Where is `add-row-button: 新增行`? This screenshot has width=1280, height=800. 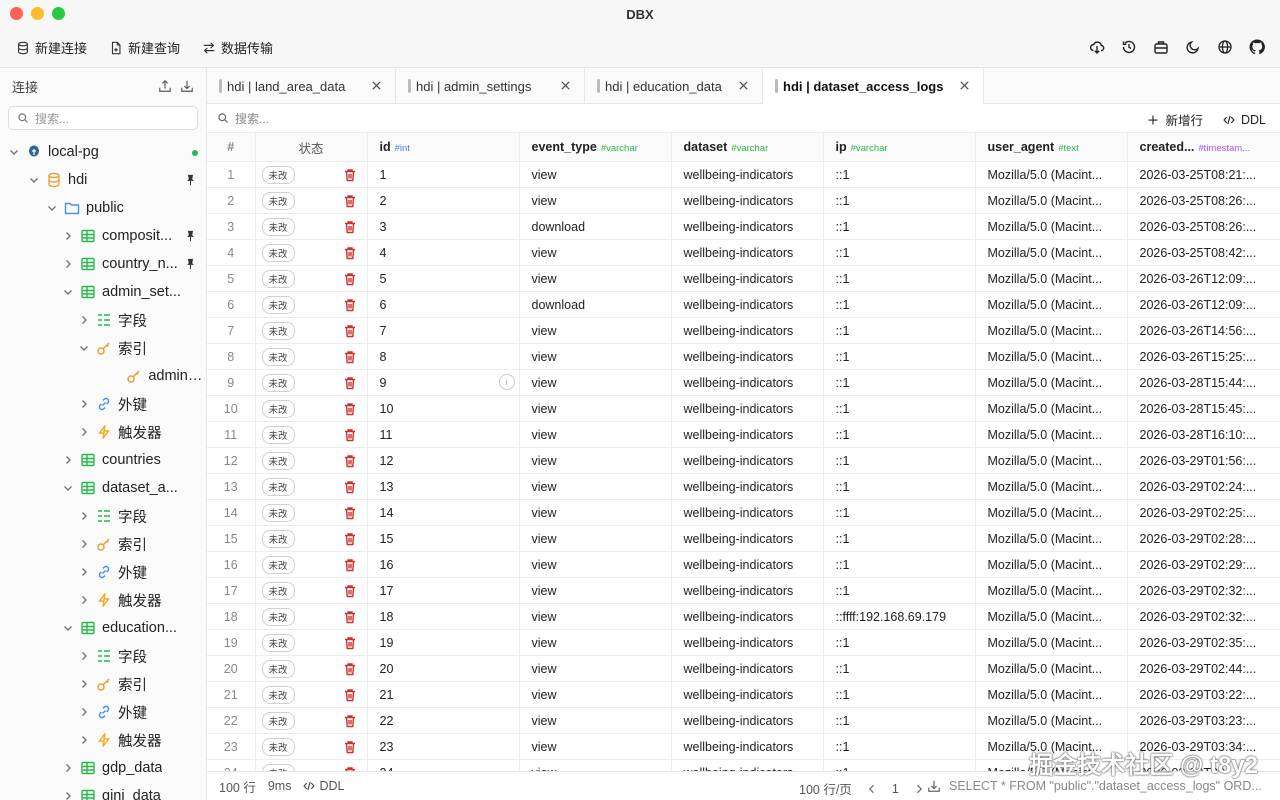
add-row-button: 新增行 is located at coordinates (1175, 119).